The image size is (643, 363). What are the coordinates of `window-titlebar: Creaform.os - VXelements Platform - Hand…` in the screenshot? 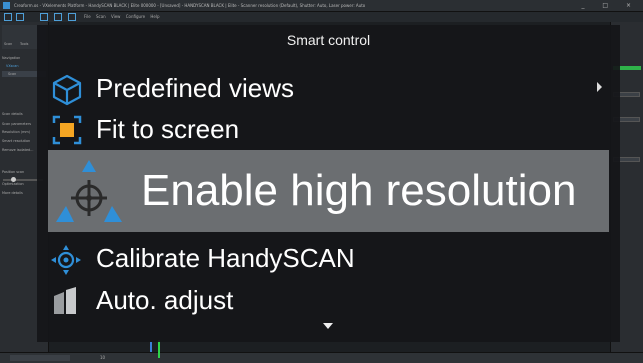 It's located at (321, 6).